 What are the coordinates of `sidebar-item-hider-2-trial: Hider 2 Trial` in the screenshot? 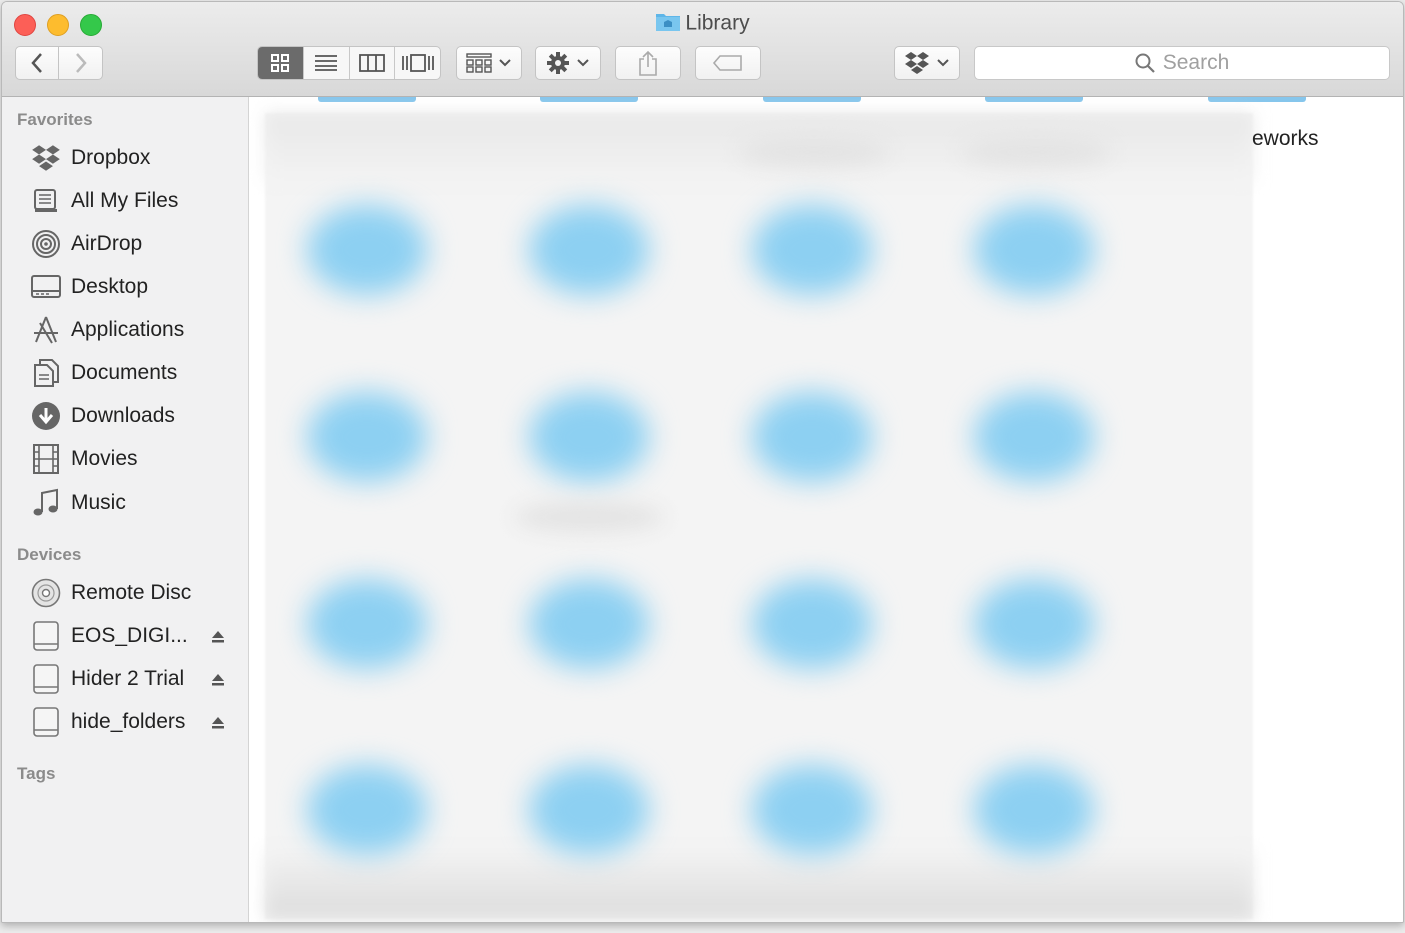 It's located at (135, 679).